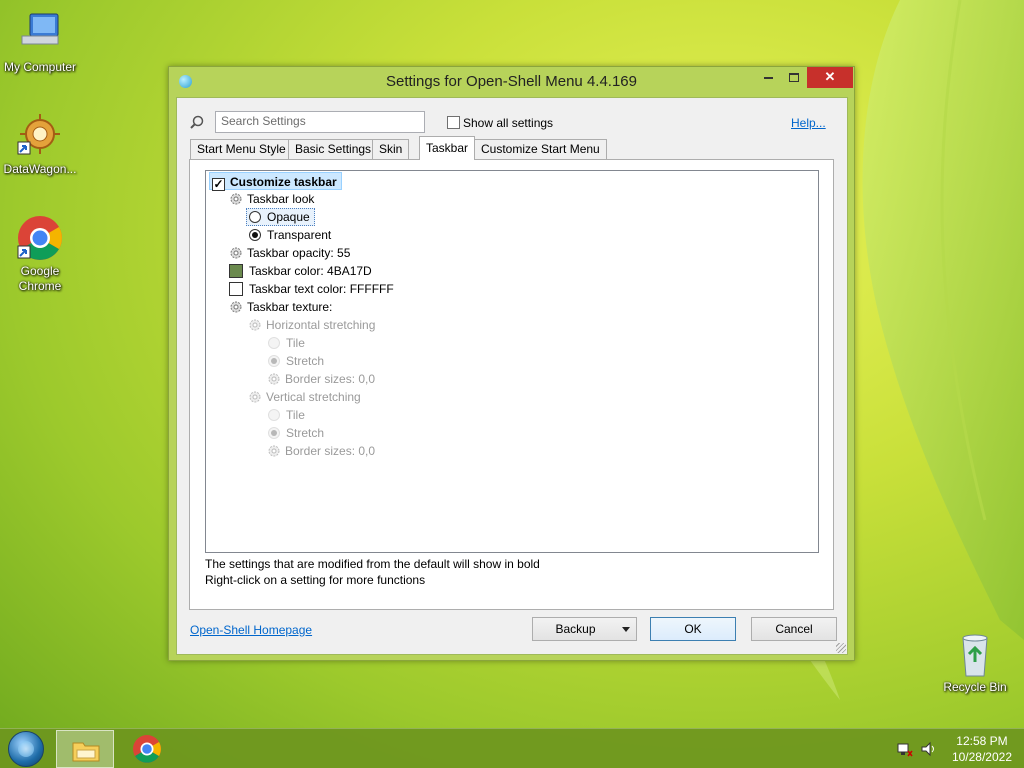 The width and height of the screenshot is (1024, 768). Describe the element at coordinates (218, 184) in the screenshot. I see `checked-checkbox-icon: ✓` at that location.